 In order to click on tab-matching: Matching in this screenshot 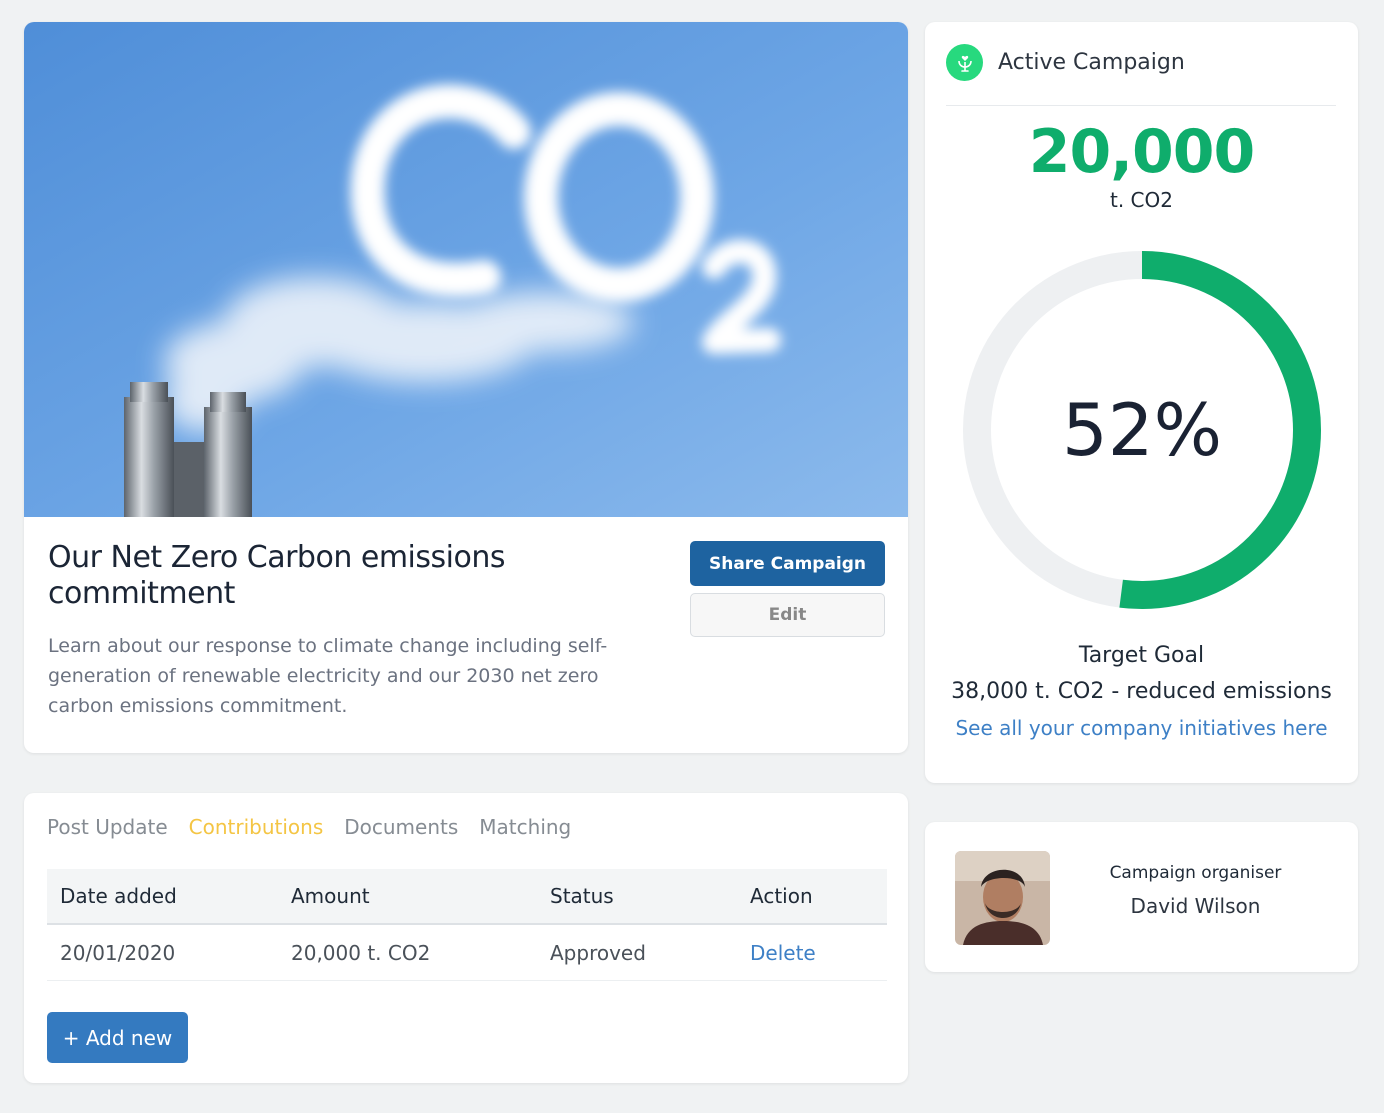, I will do `click(525, 827)`.